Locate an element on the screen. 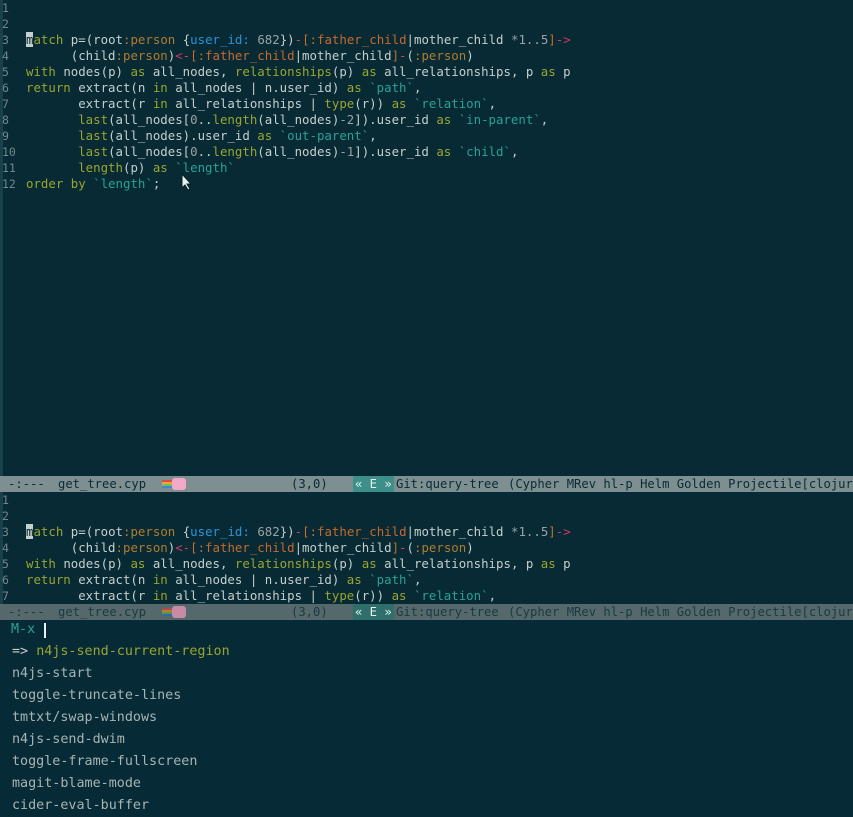  code-token: user_id: is located at coordinates (220, 531).